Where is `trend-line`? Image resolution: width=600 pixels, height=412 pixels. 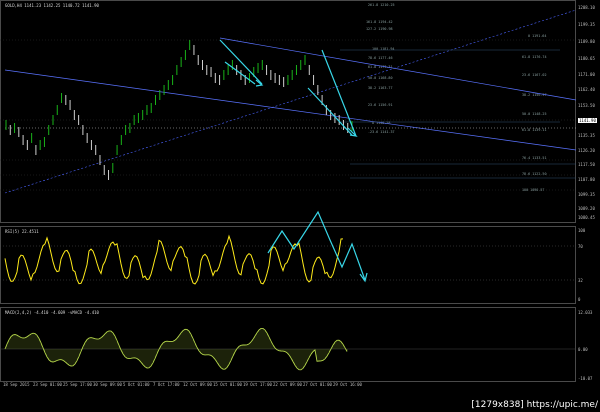 trend-line is located at coordinates (398, 69).